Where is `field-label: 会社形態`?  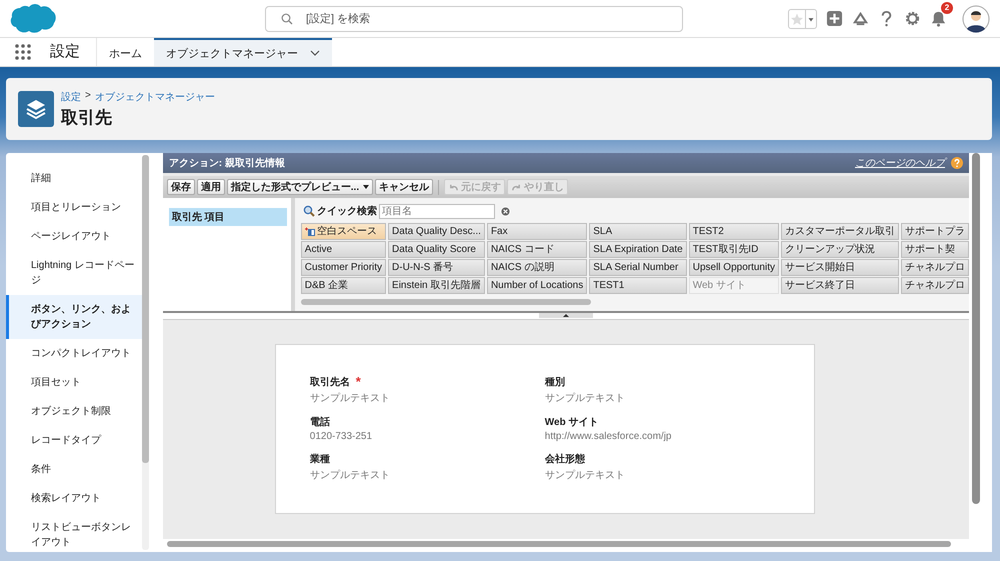 field-label: 会社形態 is located at coordinates (564, 459).